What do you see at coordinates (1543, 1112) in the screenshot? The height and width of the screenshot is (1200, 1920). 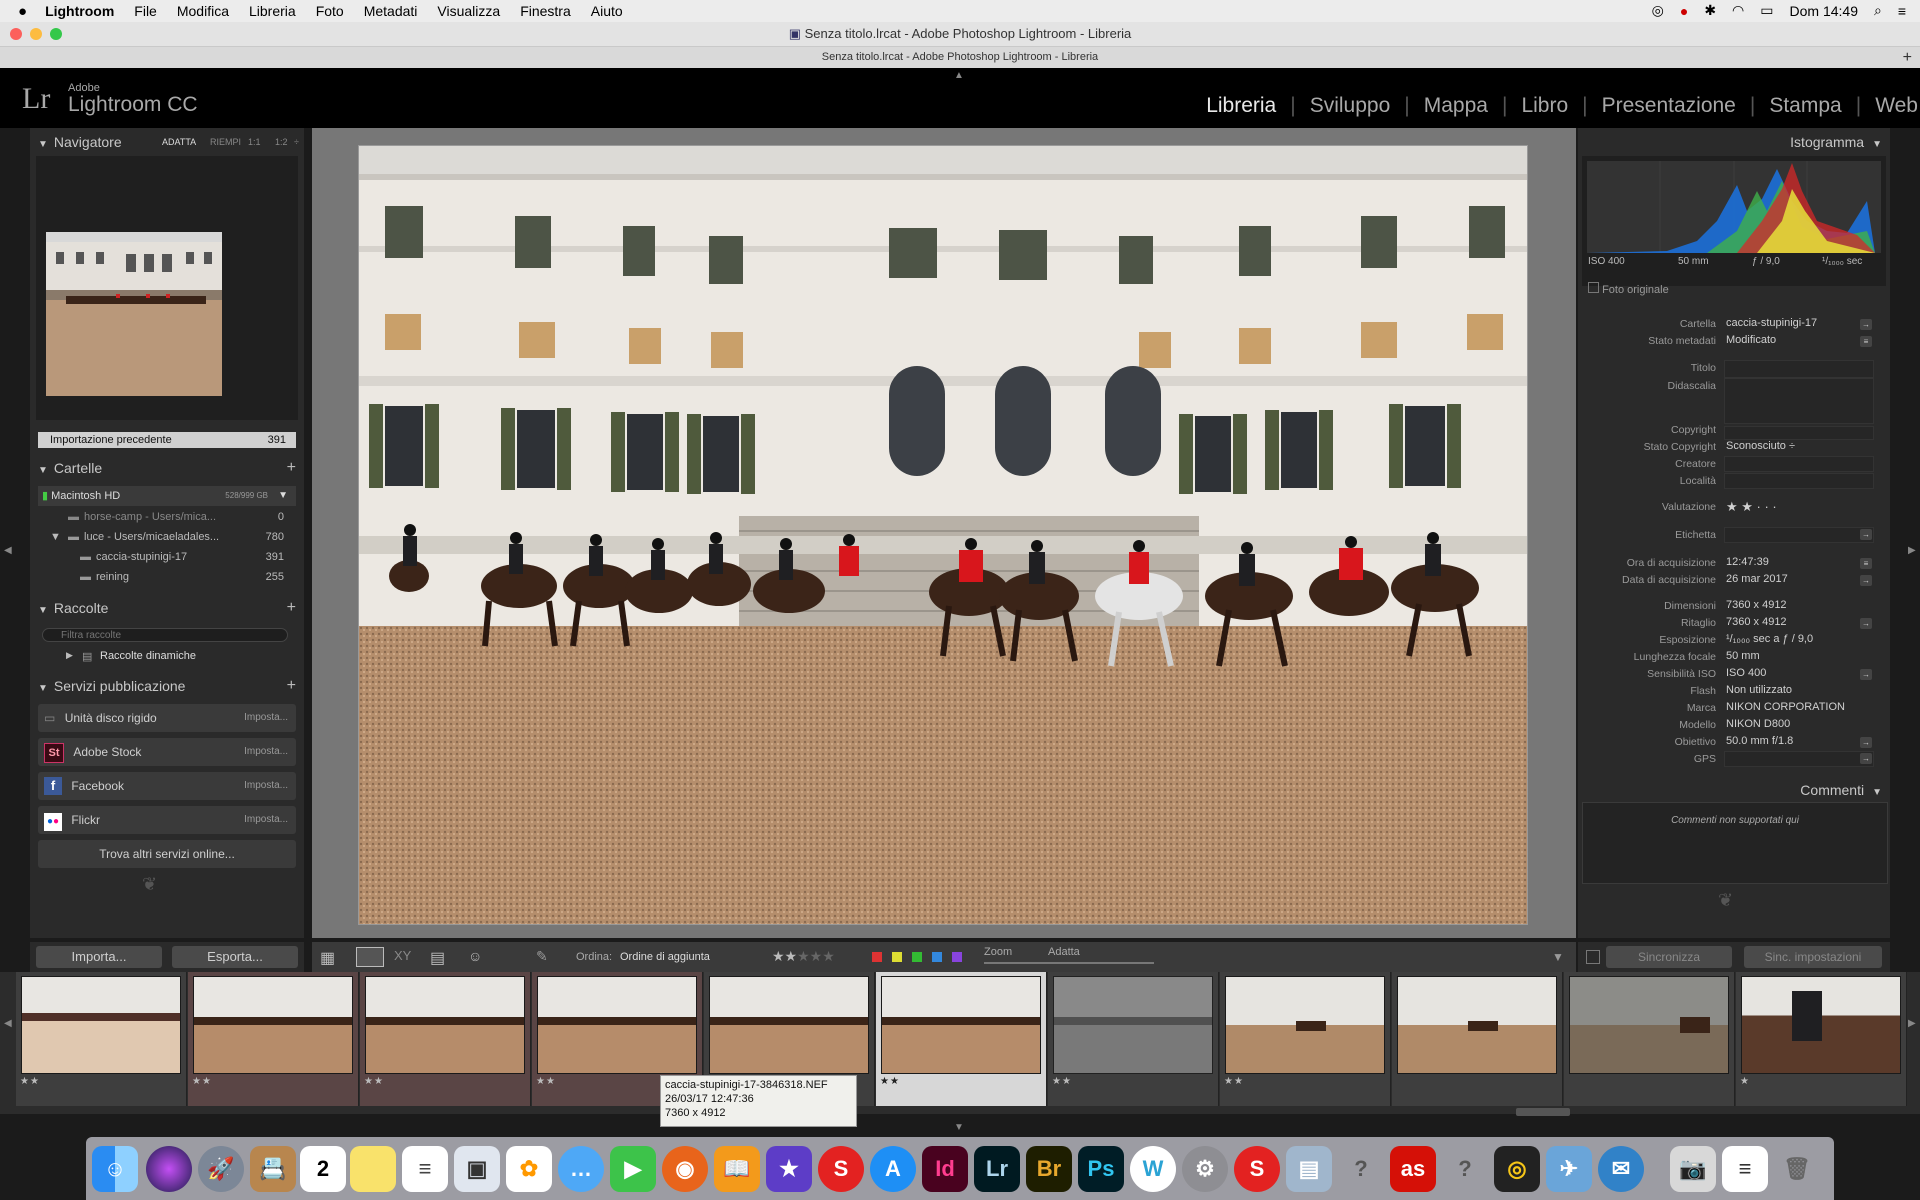 I see `filmstrip-scrollbar` at bounding box center [1543, 1112].